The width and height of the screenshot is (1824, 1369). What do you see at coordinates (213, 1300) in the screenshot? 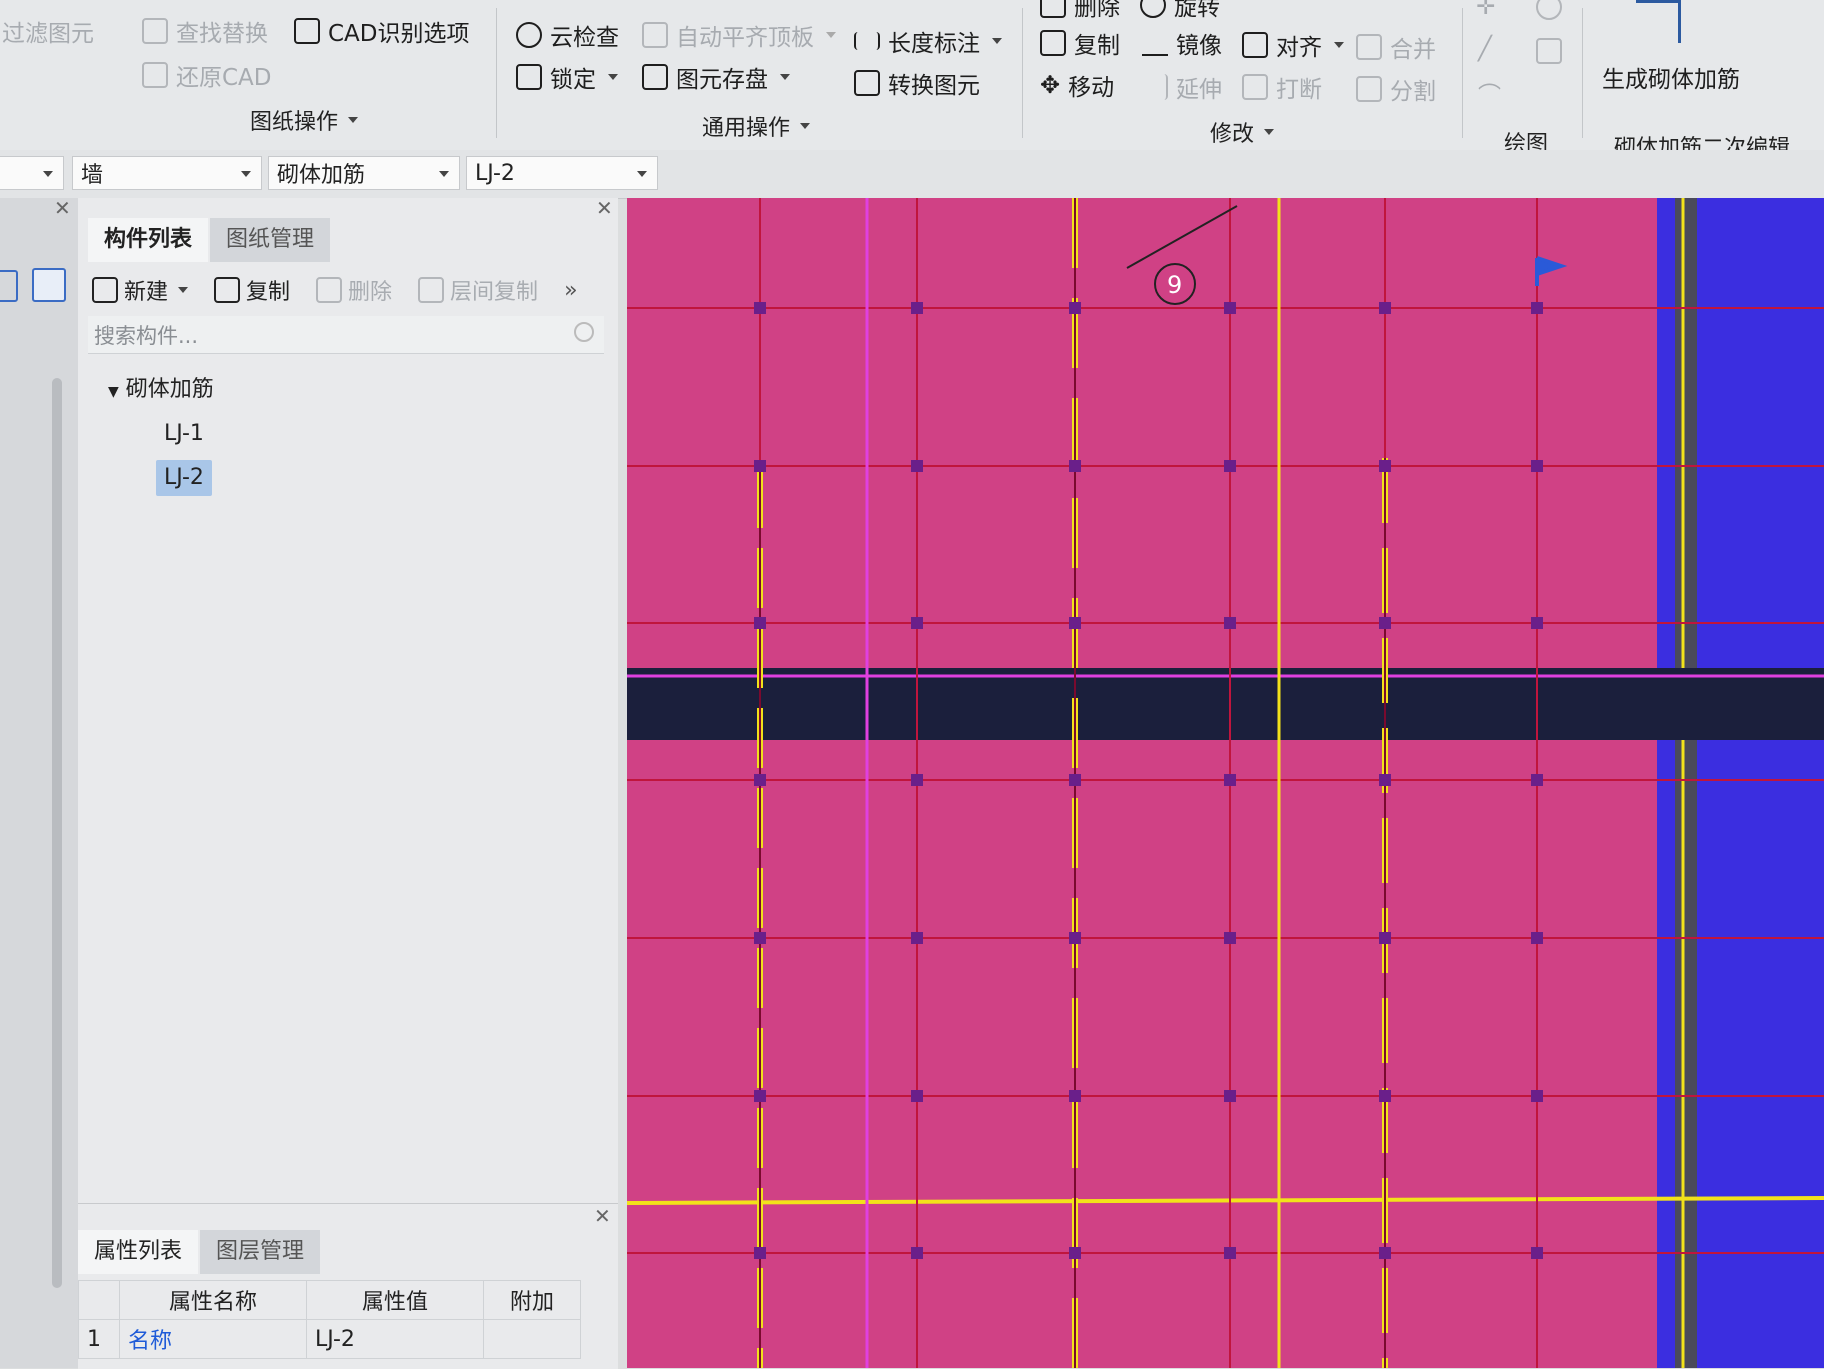
I see `property-name-header: 属性名称` at bounding box center [213, 1300].